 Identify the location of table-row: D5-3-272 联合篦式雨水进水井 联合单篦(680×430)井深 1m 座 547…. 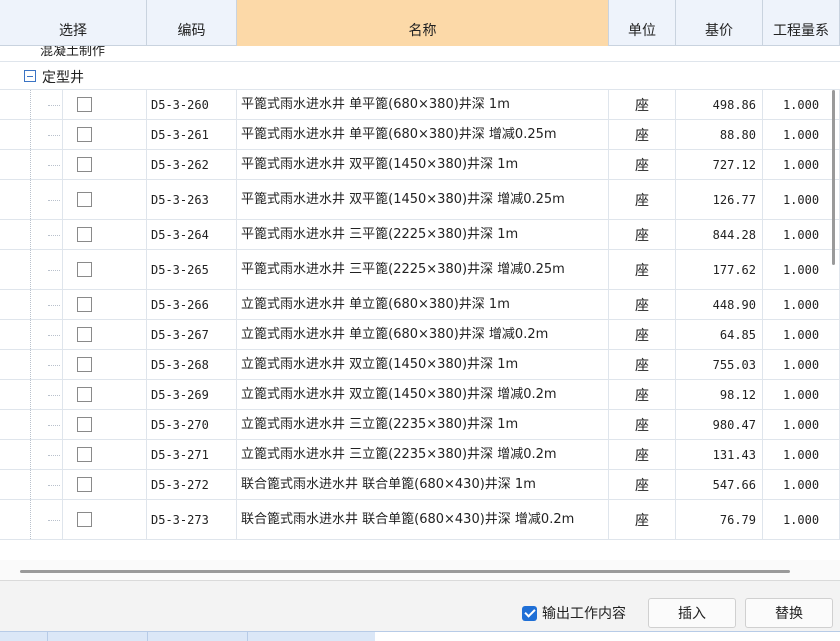
(420, 485).